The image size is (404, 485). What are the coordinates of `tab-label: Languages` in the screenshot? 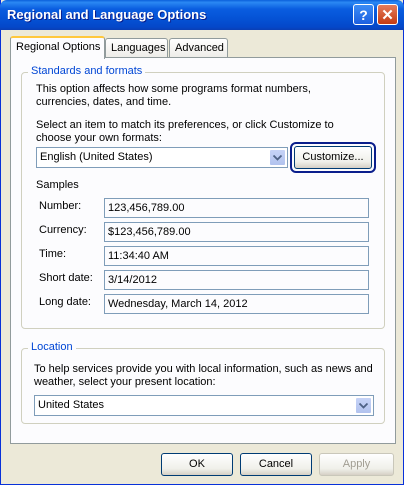 It's located at (138, 48).